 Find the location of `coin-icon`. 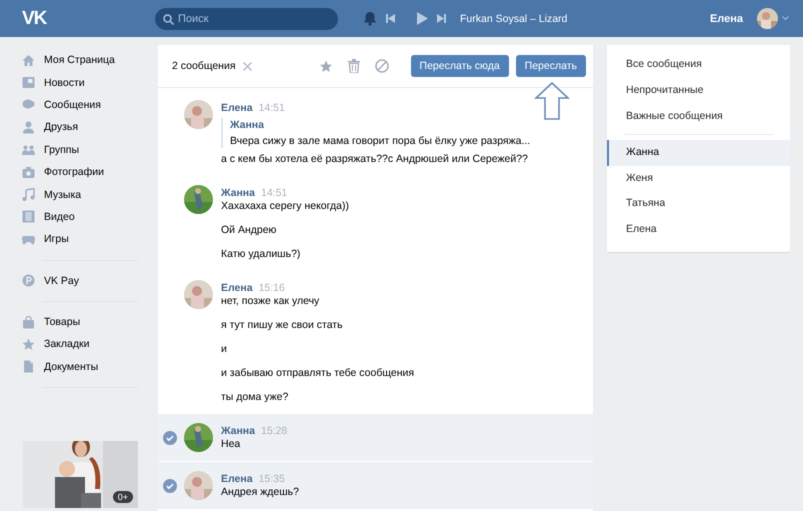

coin-icon is located at coordinates (28, 281).